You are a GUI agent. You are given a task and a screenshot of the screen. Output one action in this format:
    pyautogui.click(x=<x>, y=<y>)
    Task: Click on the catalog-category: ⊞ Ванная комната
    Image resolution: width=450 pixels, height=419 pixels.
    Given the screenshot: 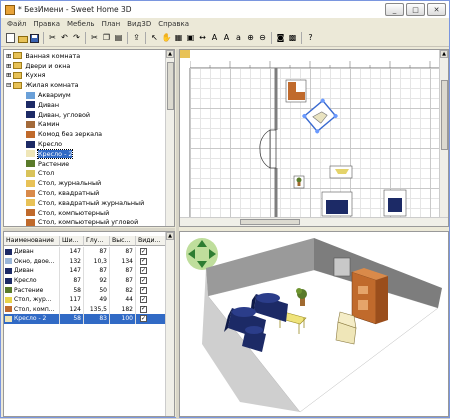 What is the action you would take?
    pyautogui.click(x=43, y=56)
    